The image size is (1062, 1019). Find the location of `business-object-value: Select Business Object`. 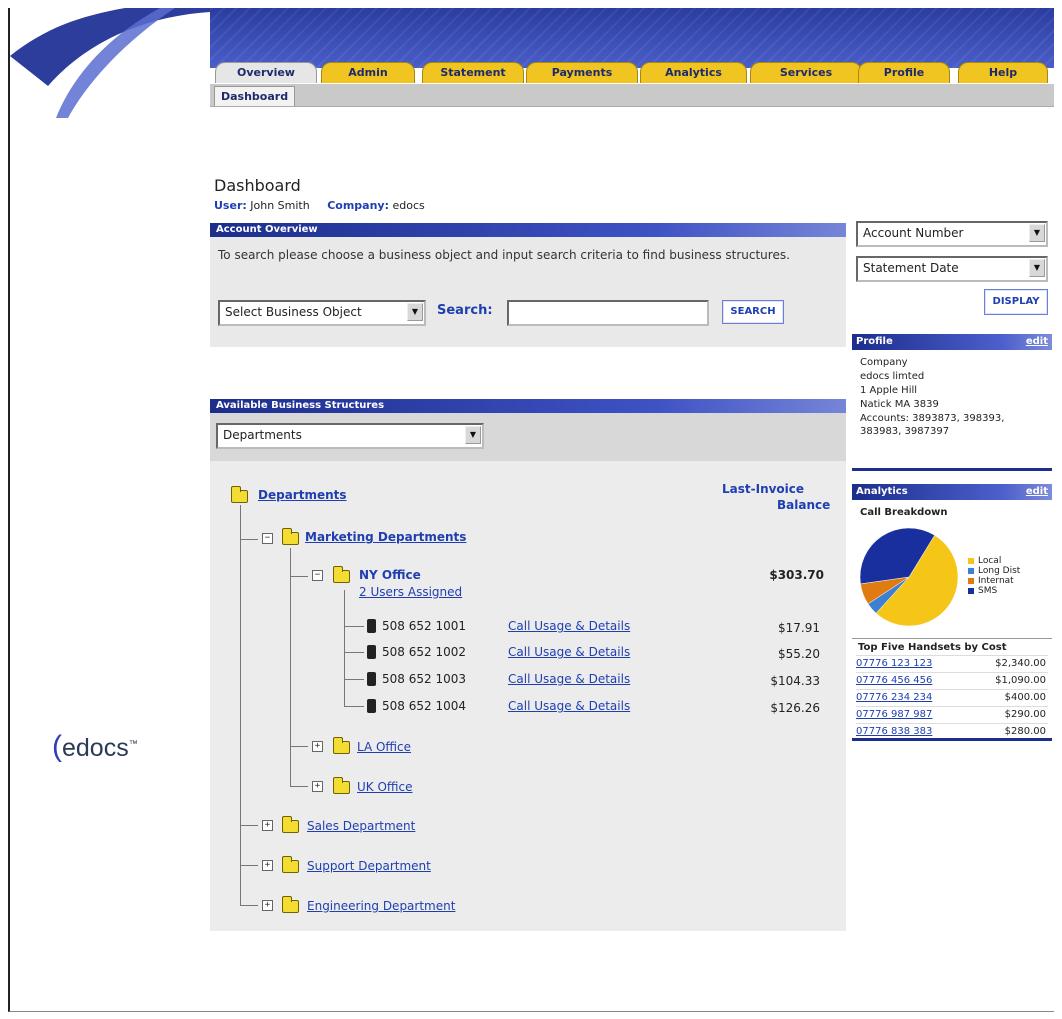

business-object-value: Select Business Object is located at coordinates (293, 312).